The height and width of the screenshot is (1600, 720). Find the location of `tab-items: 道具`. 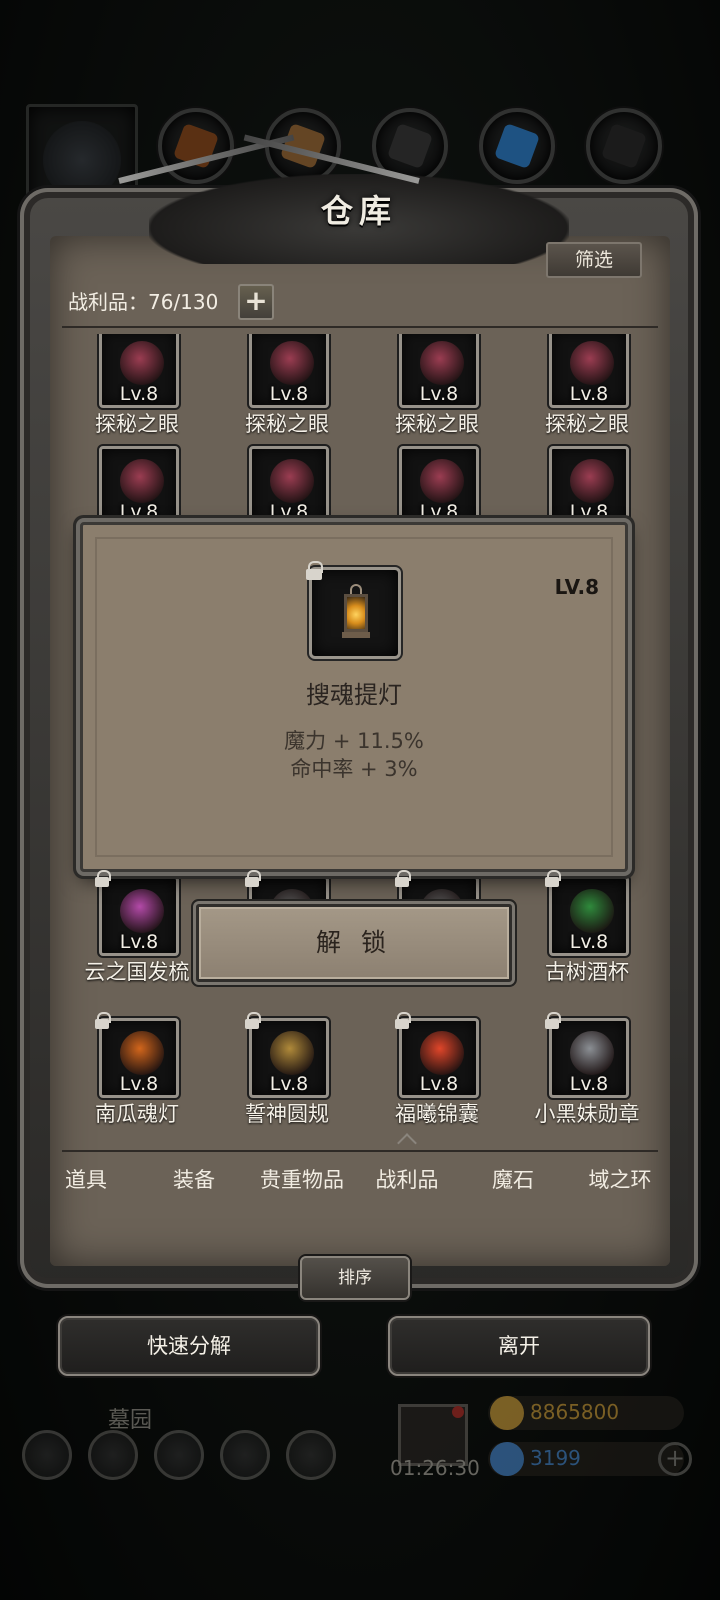

tab-items: 道具 is located at coordinates (86, 1180).